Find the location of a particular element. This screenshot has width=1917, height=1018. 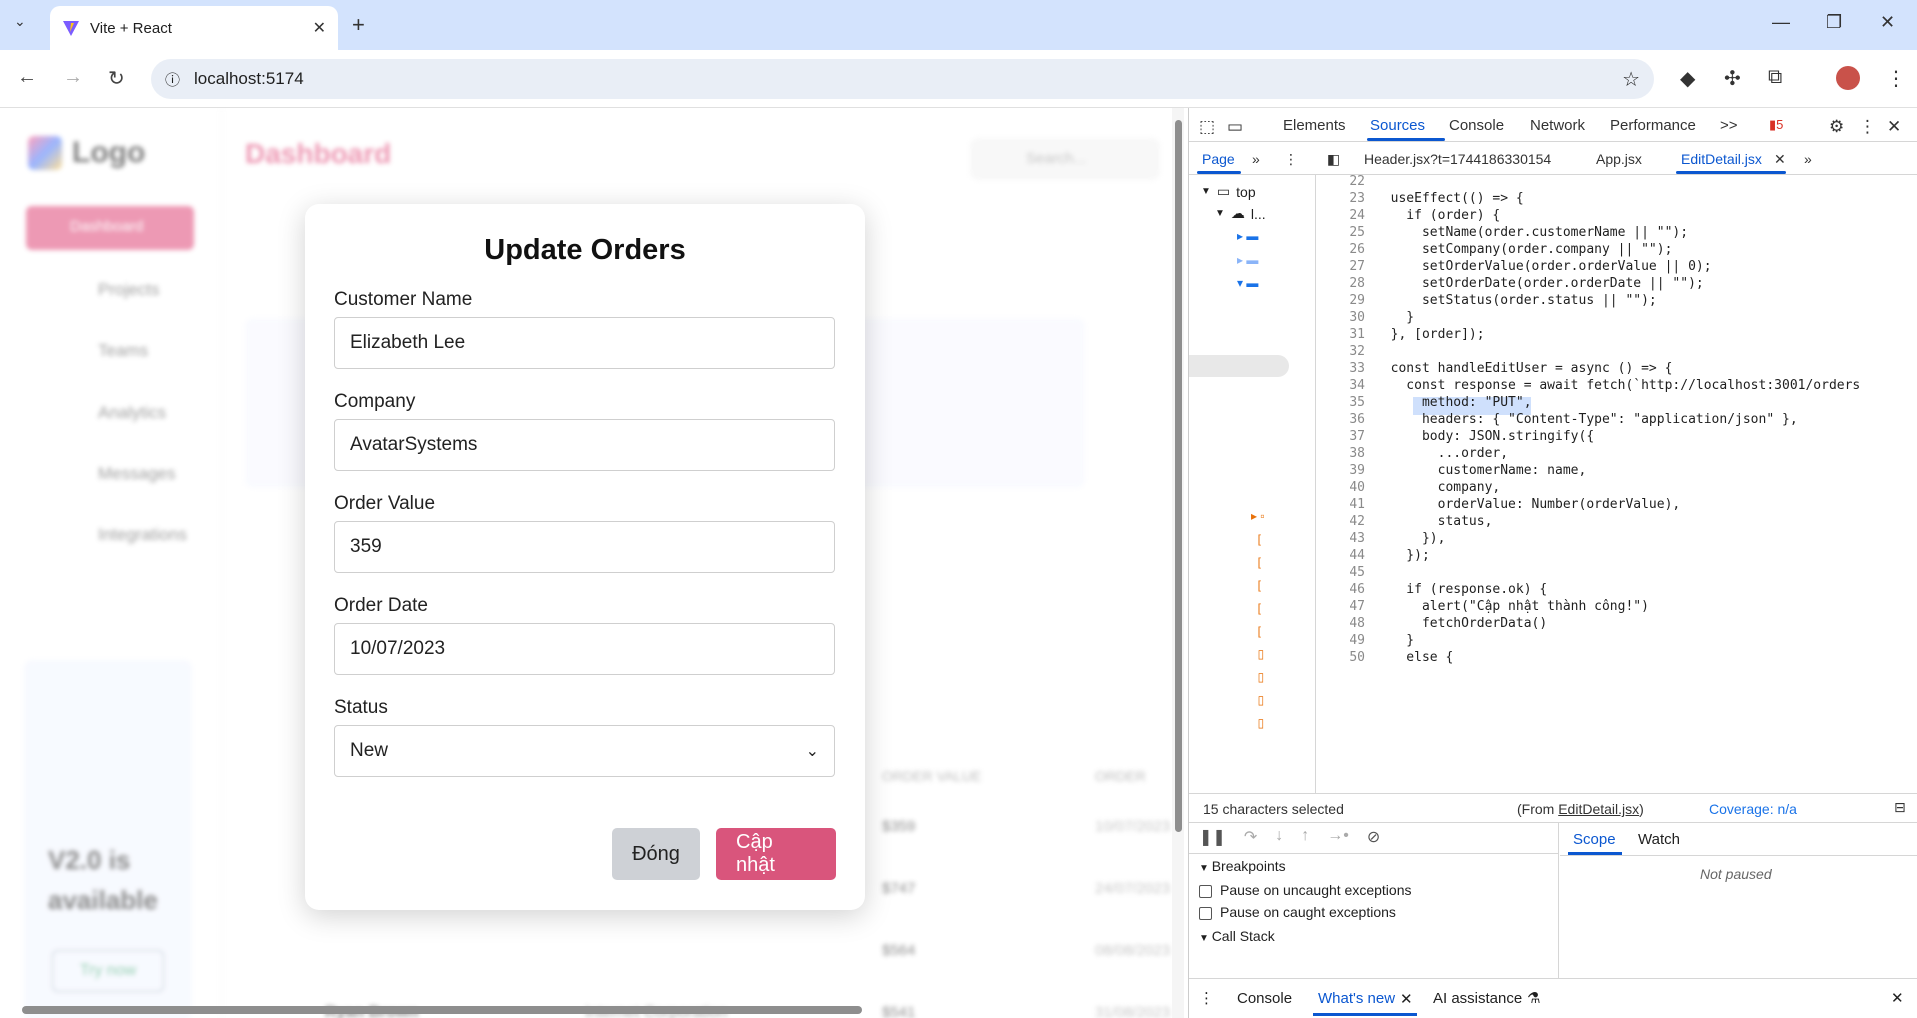

tab-close-icon: ✕ is located at coordinates (319, 28).